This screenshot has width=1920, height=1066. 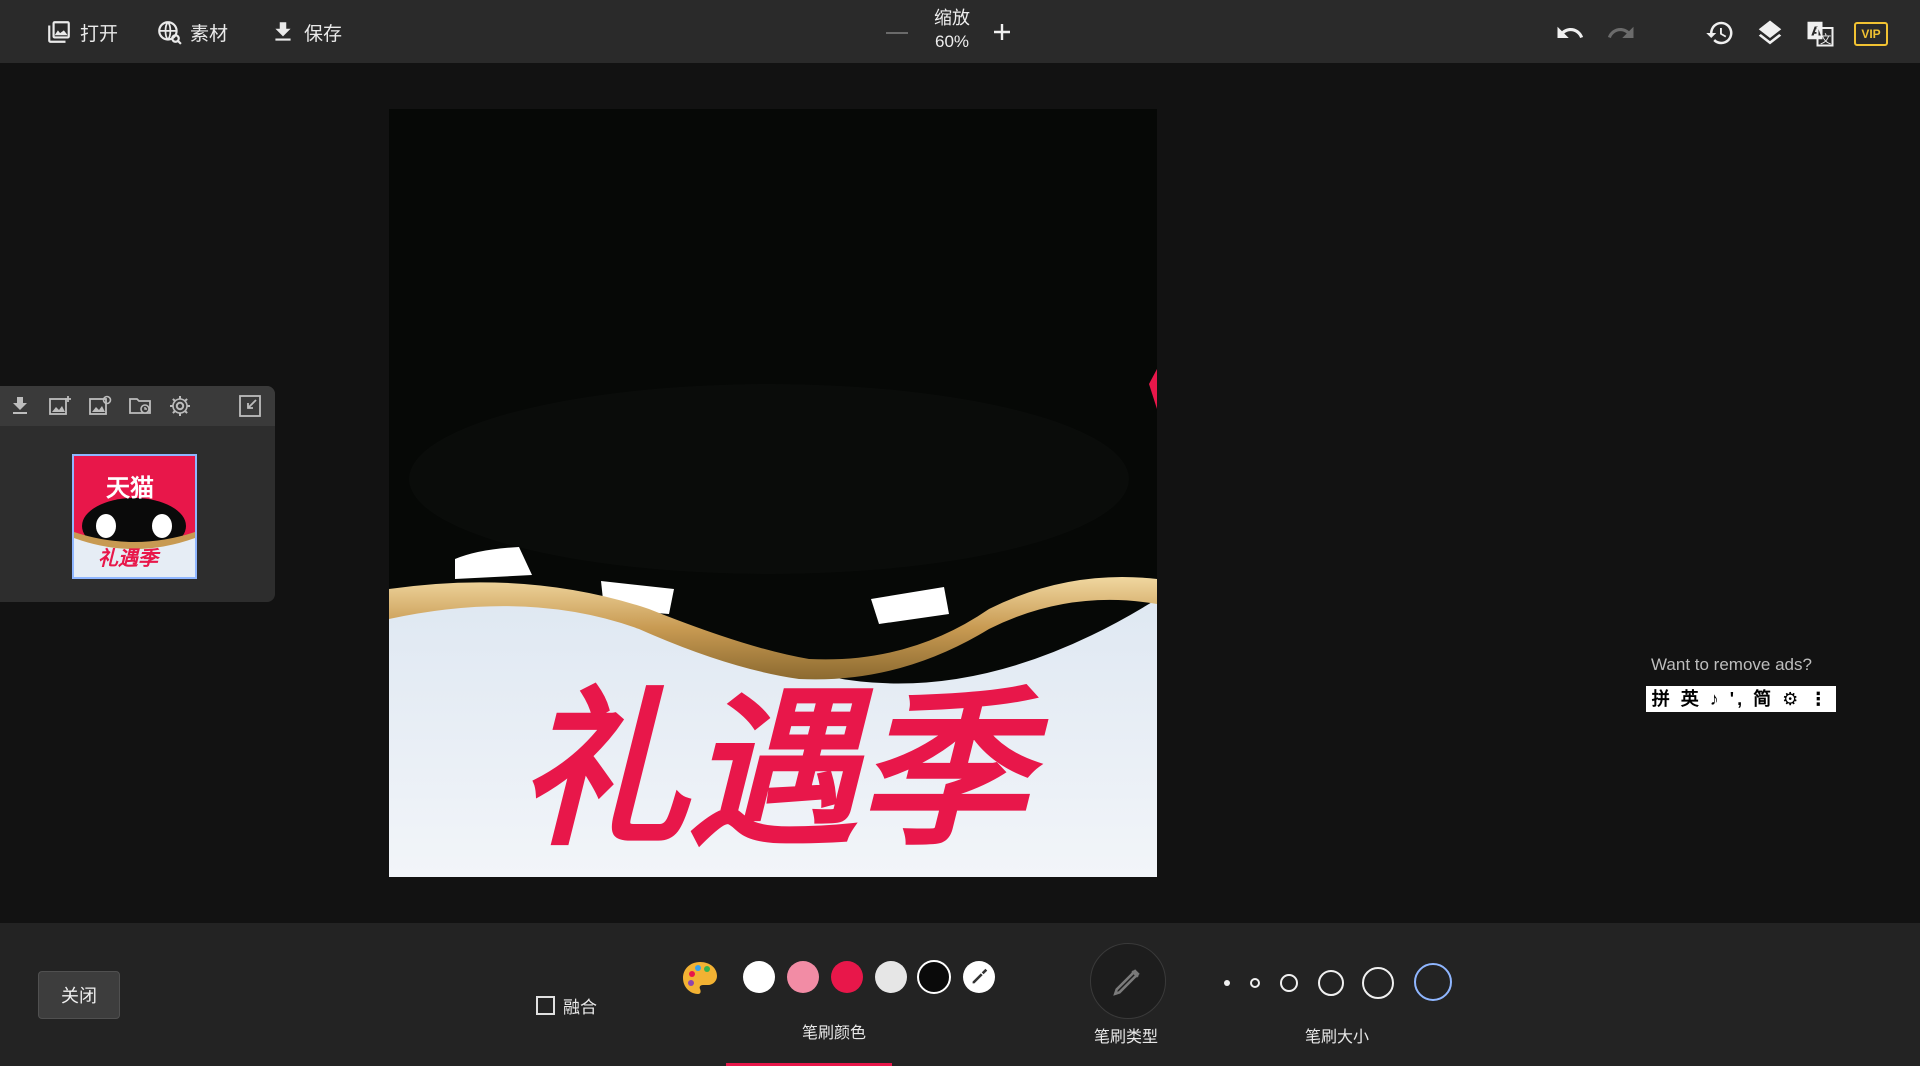 What do you see at coordinates (952, 18) in the screenshot?
I see `zoom-label: 缩放` at bounding box center [952, 18].